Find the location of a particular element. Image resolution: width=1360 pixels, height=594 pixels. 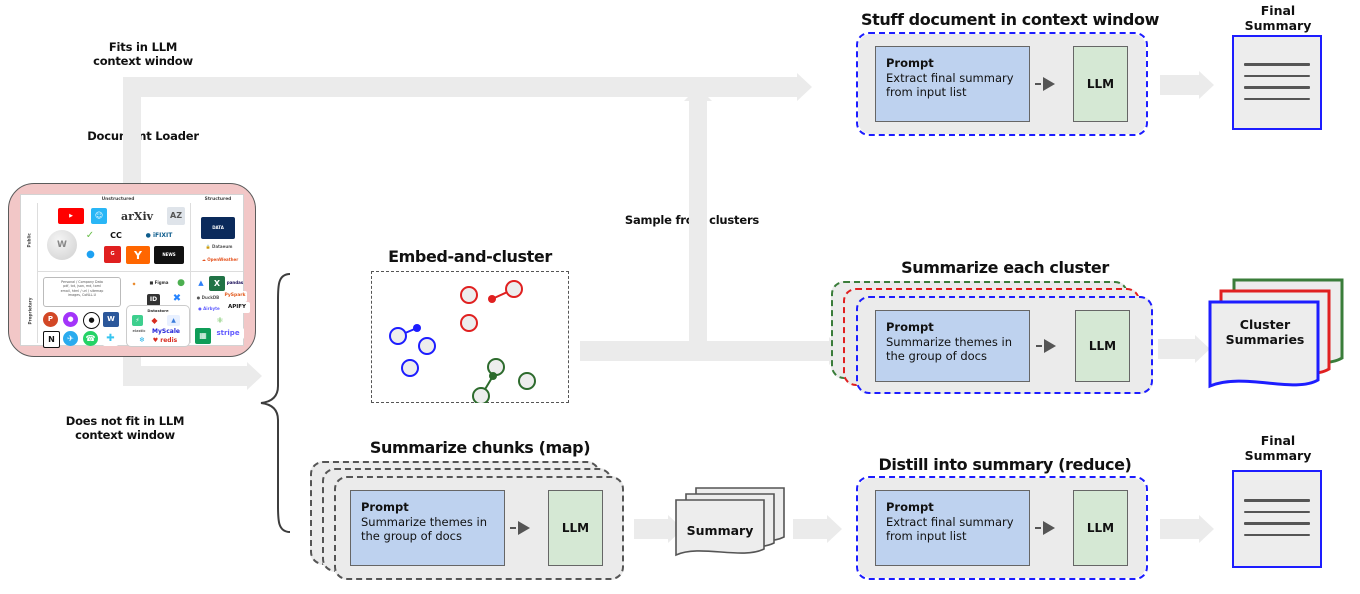

stuff-to-final-arrow is located at coordinates (1180, 85).